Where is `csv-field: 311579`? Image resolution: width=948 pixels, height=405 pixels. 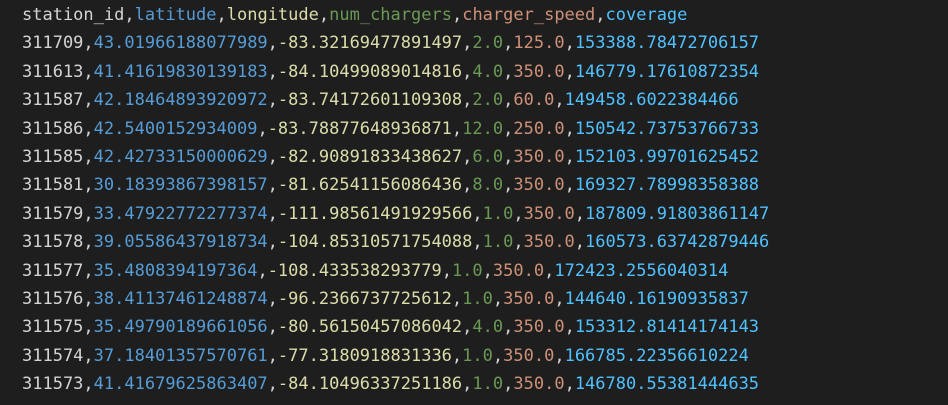 csv-field: 311579 is located at coordinates (53, 213).